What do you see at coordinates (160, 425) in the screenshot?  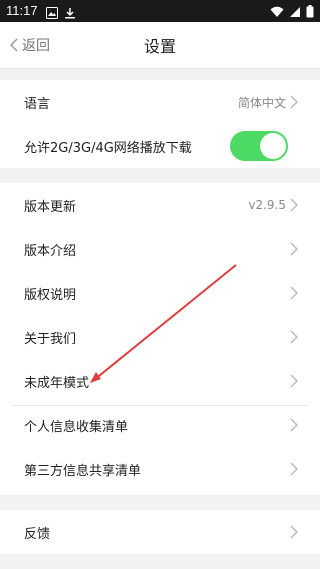 I see `personal-info-row: 个人信息收集清单` at bounding box center [160, 425].